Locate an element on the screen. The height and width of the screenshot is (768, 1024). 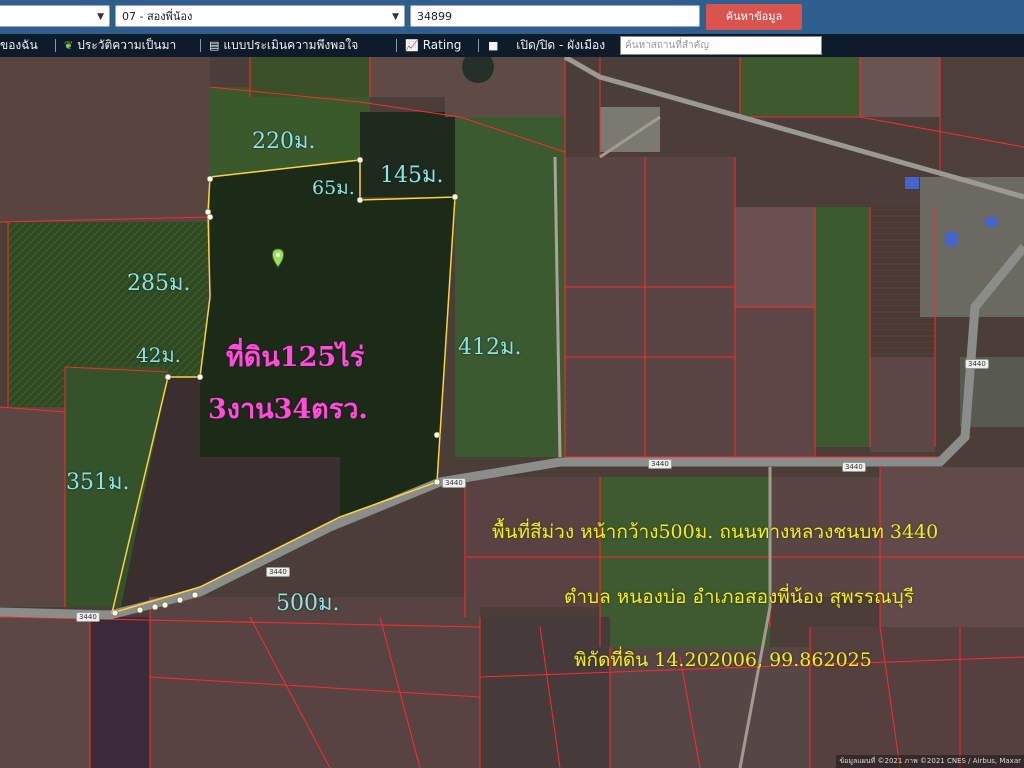
menu-item-mine: ของฉัน is located at coordinates (19, 45).